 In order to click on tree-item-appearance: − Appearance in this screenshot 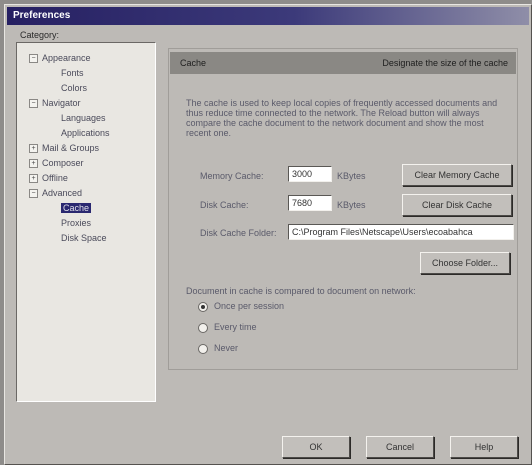, I will do `click(86, 58)`.